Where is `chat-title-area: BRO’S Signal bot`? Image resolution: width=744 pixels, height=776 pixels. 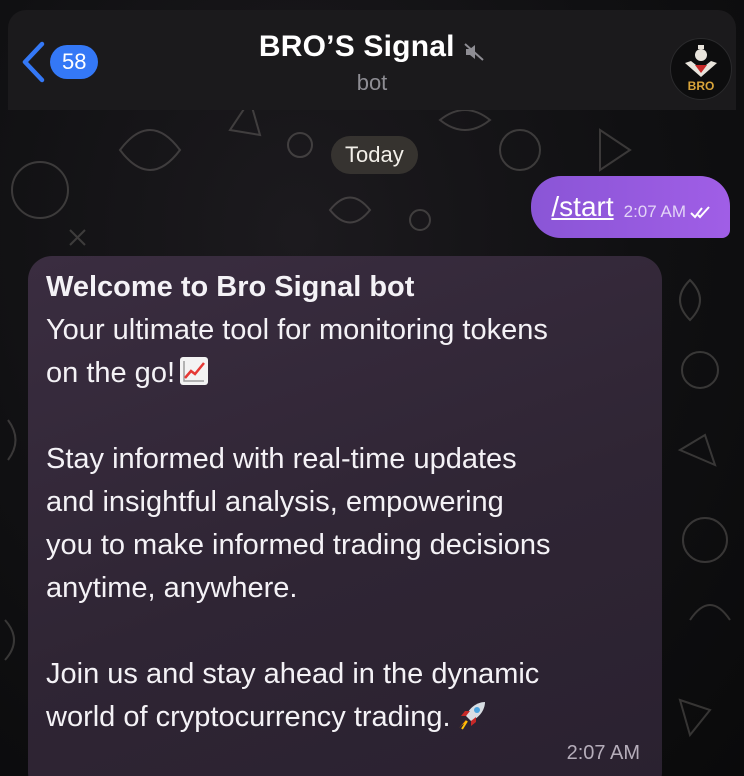
chat-title-area: BRO’S Signal bot is located at coordinates (372, 63).